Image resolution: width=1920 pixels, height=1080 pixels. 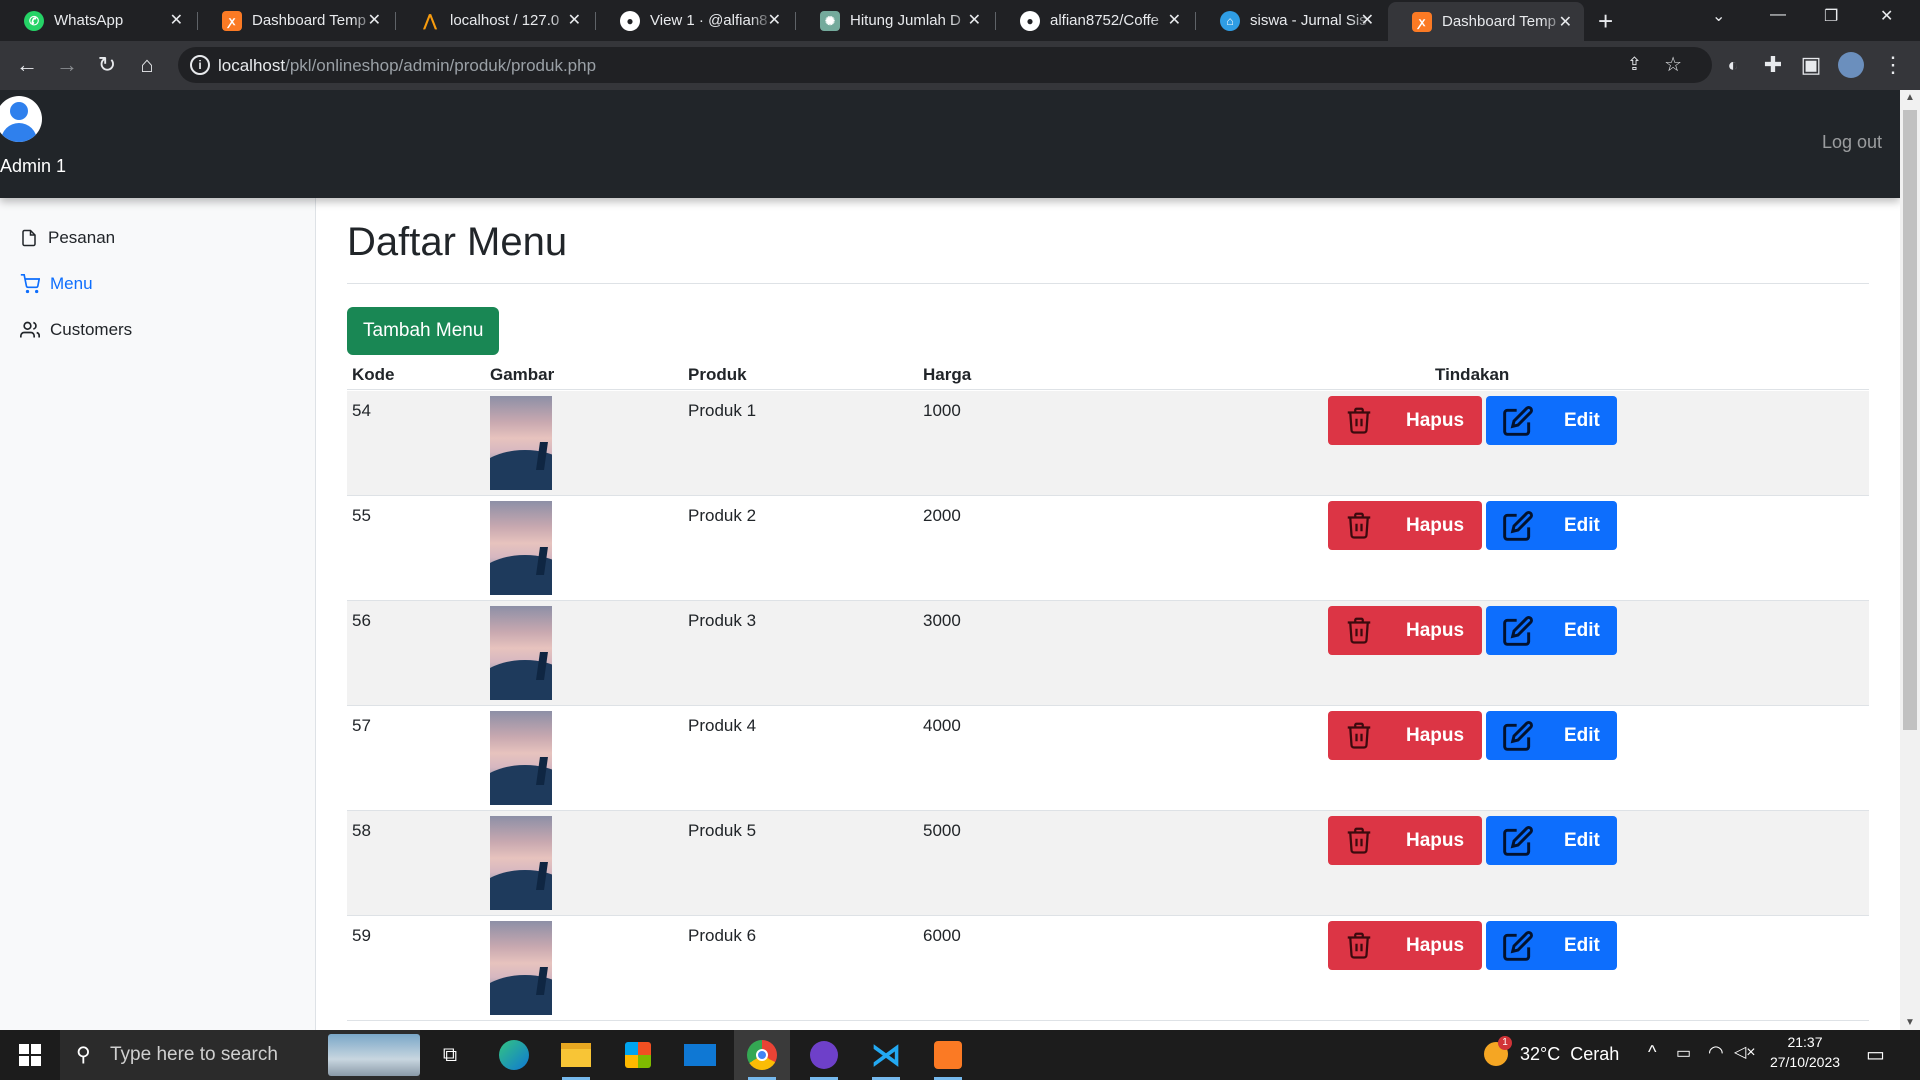 I want to click on windows-start-icon, so click(x=30, y=1055).